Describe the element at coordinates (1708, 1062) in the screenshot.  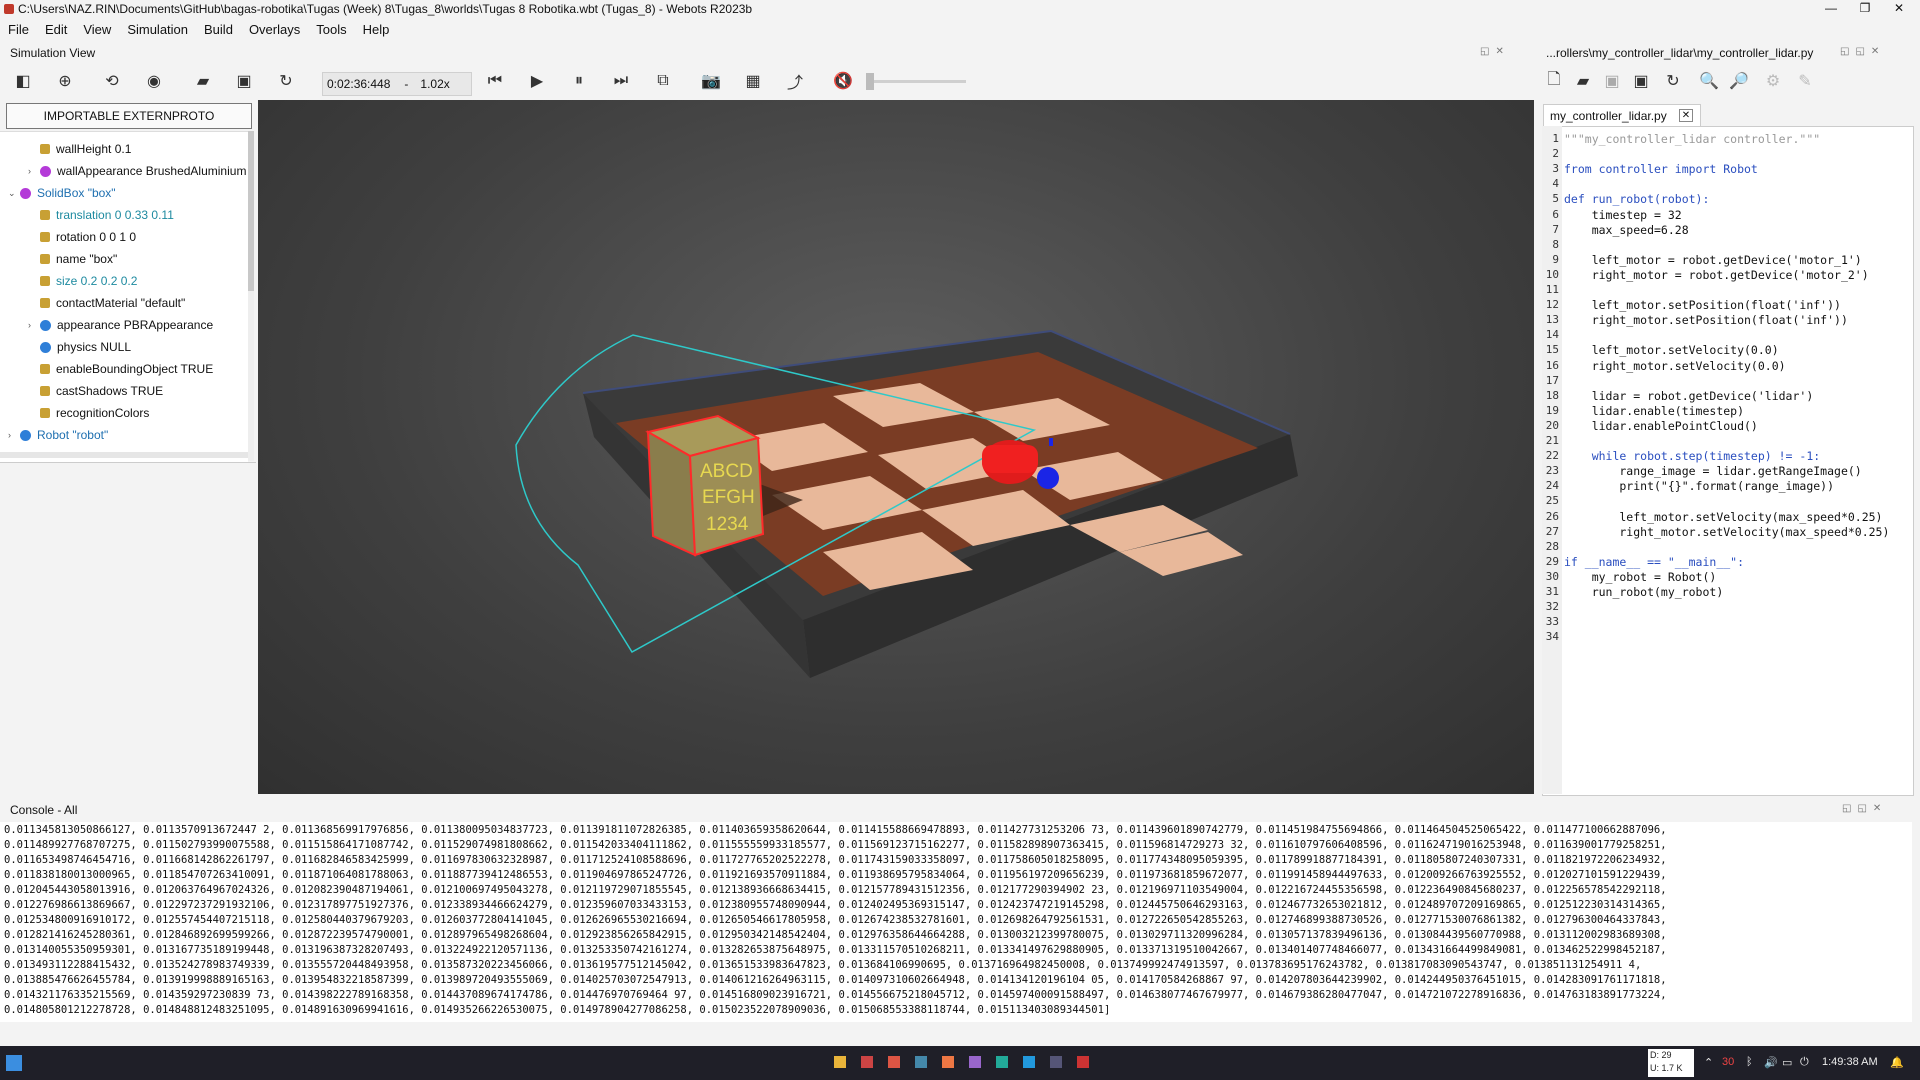
I see `tray-chevron-icon: ⌃` at that location.